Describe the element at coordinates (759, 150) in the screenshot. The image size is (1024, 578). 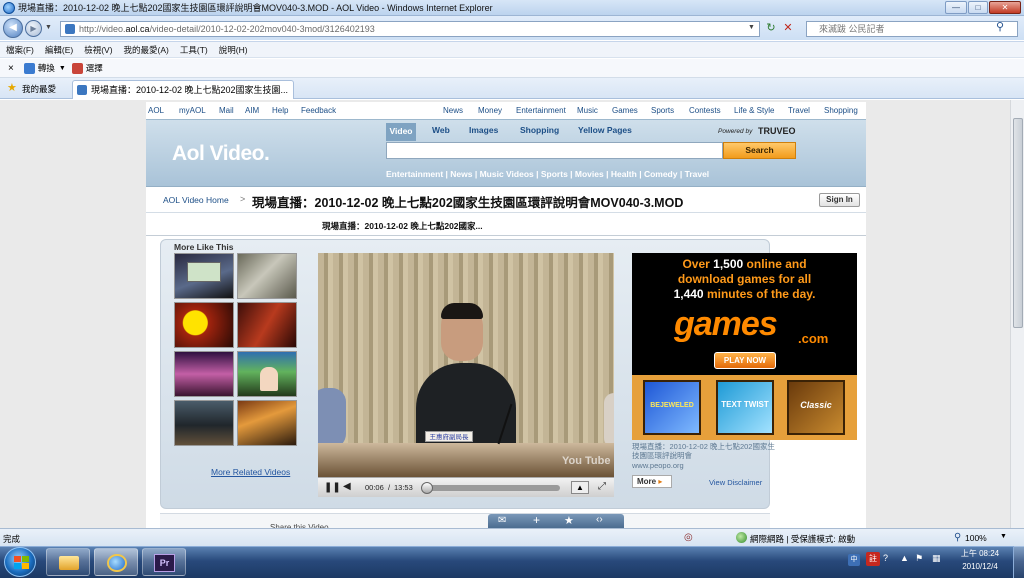
I see `video-search-button: Search` at that location.